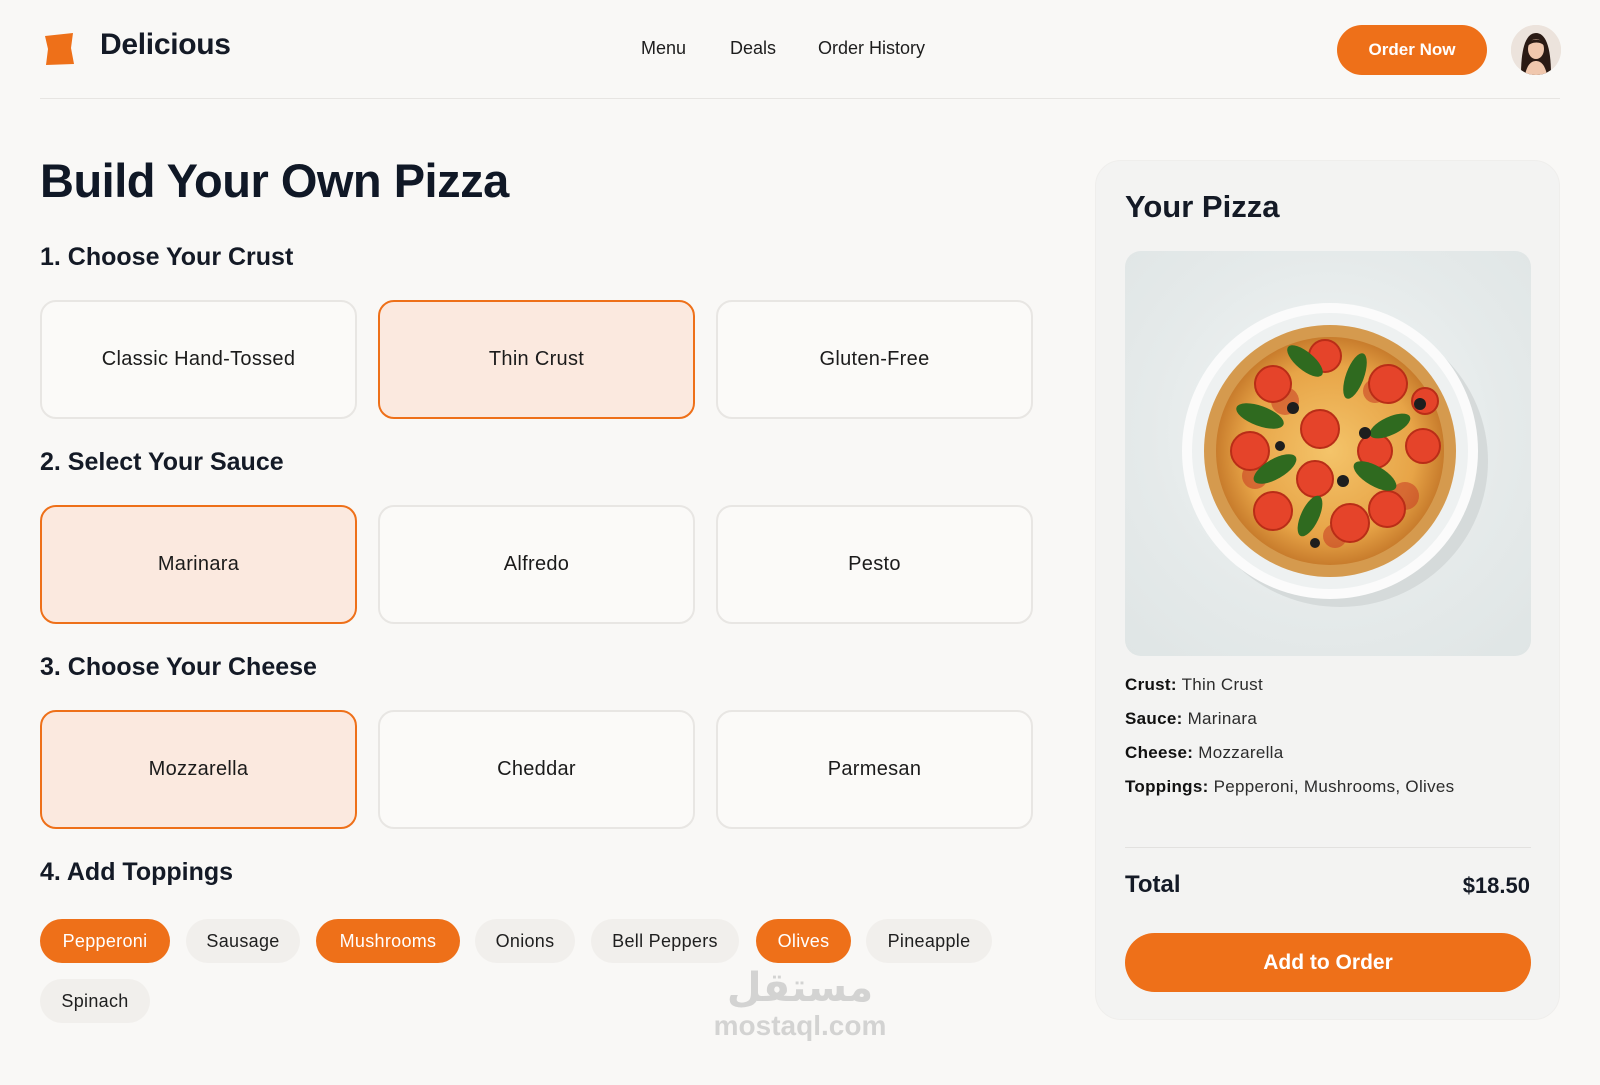 This screenshot has height=1085, width=1600. What do you see at coordinates (1222, 684) in the screenshot?
I see `summary-value-crust: Thin Crust` at bounding box center [1222, 684].